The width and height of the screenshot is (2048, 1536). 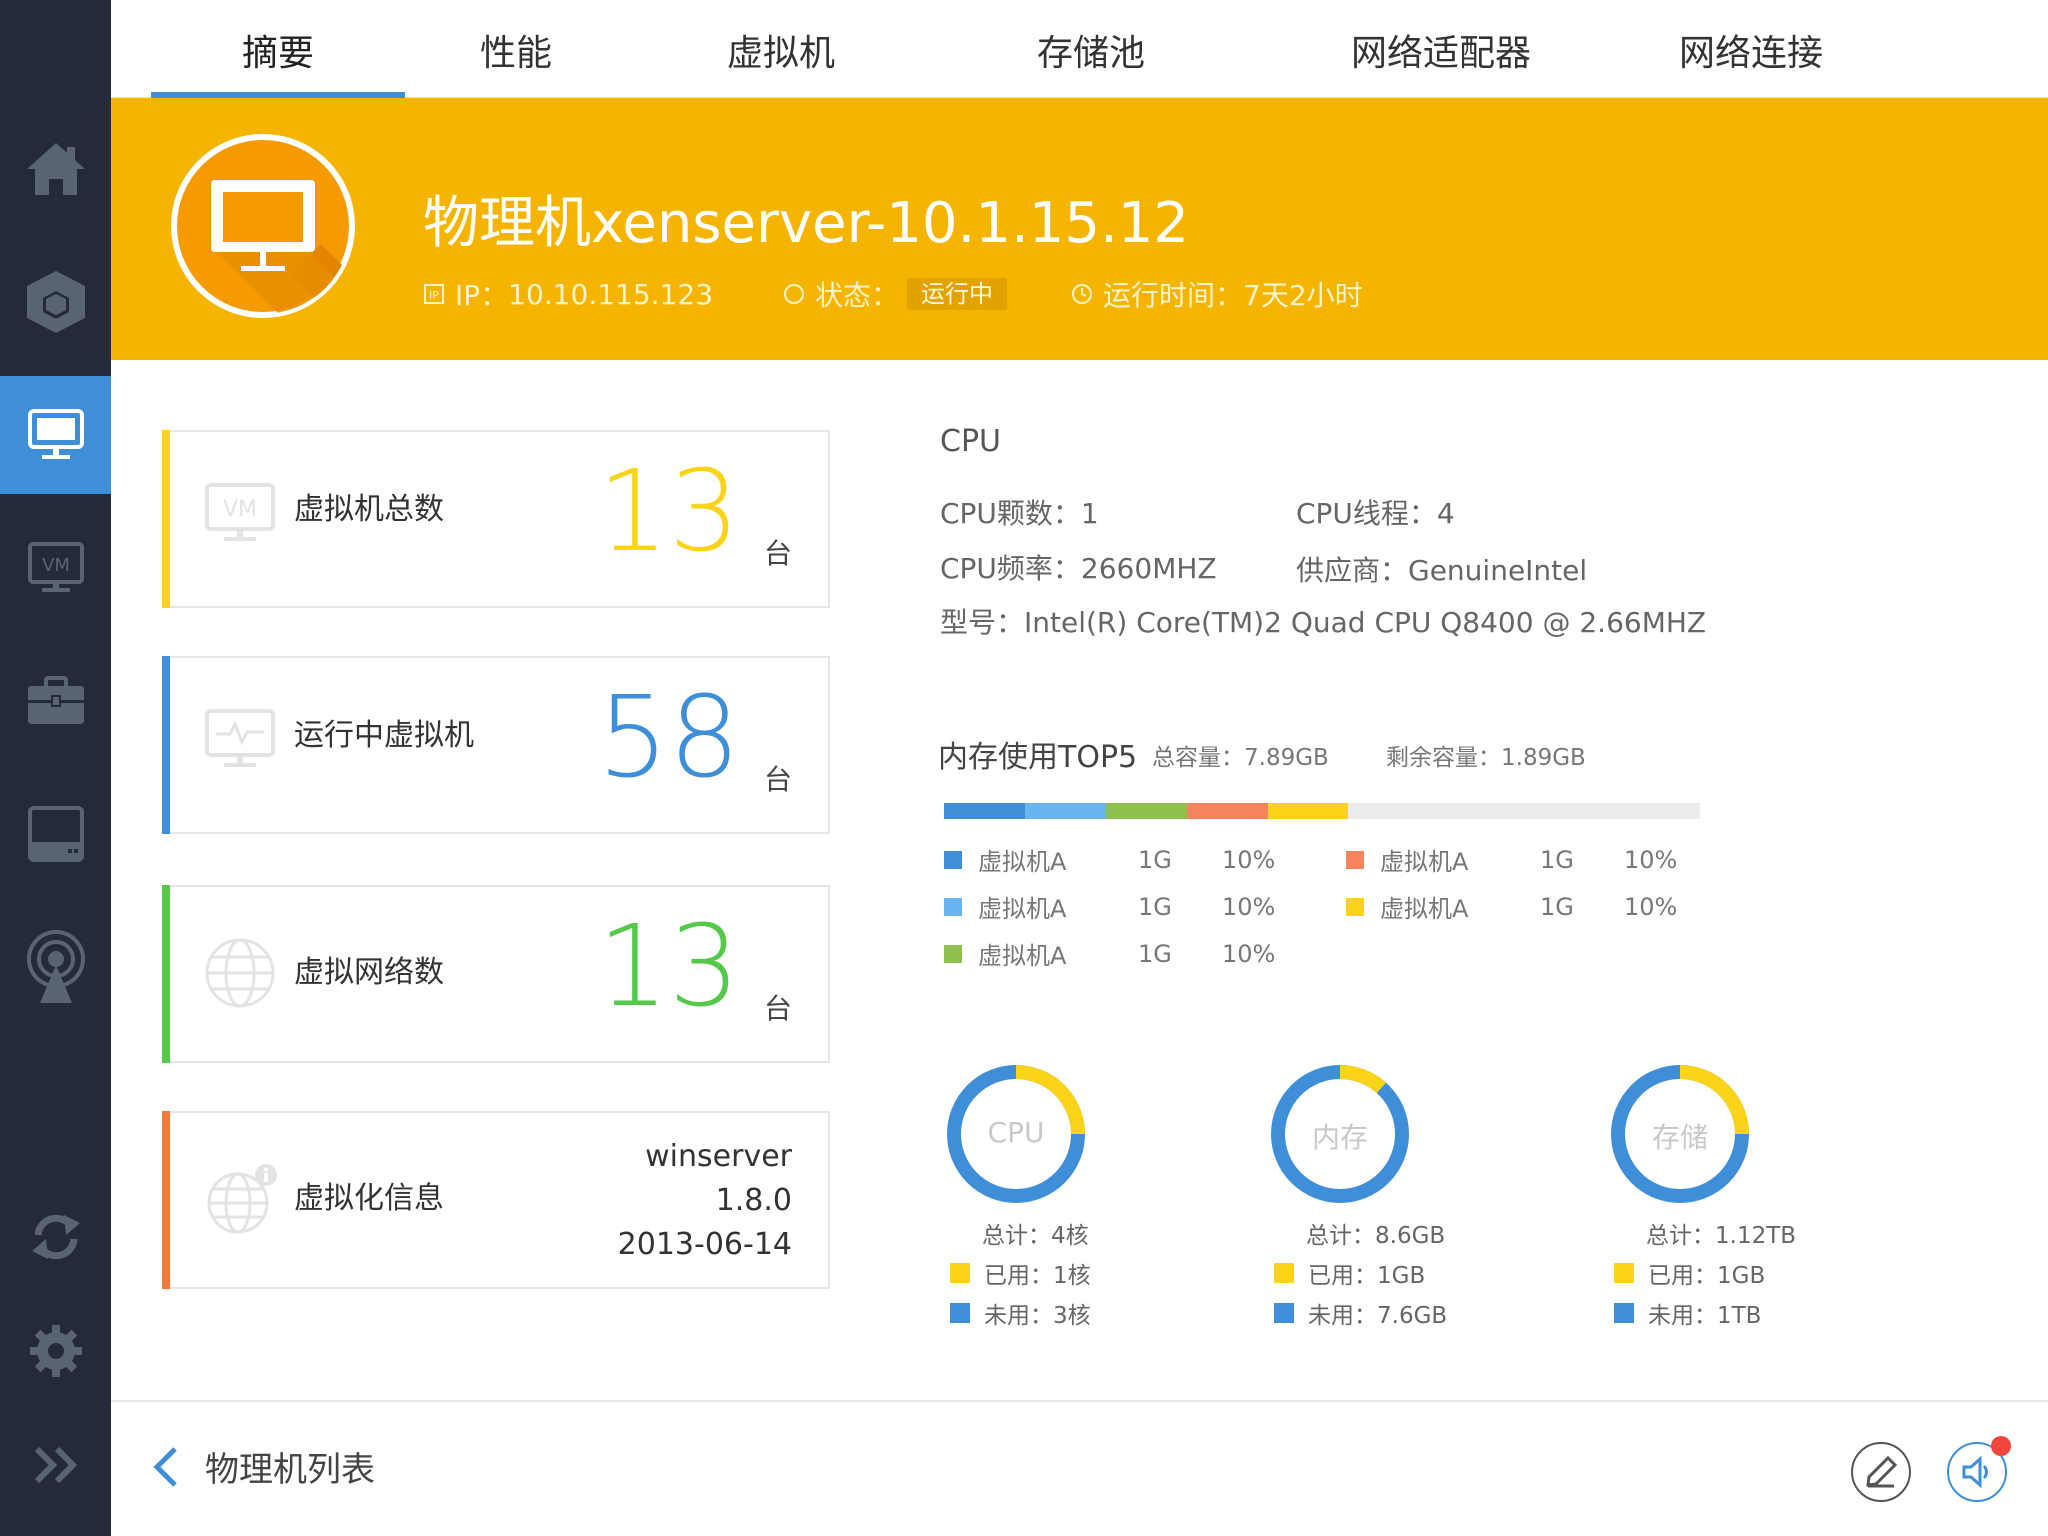 What do you see at coordinates (278, 49) in the screenshot?
I see `tab-summary: 摘要` at bounding box center [278, 49].